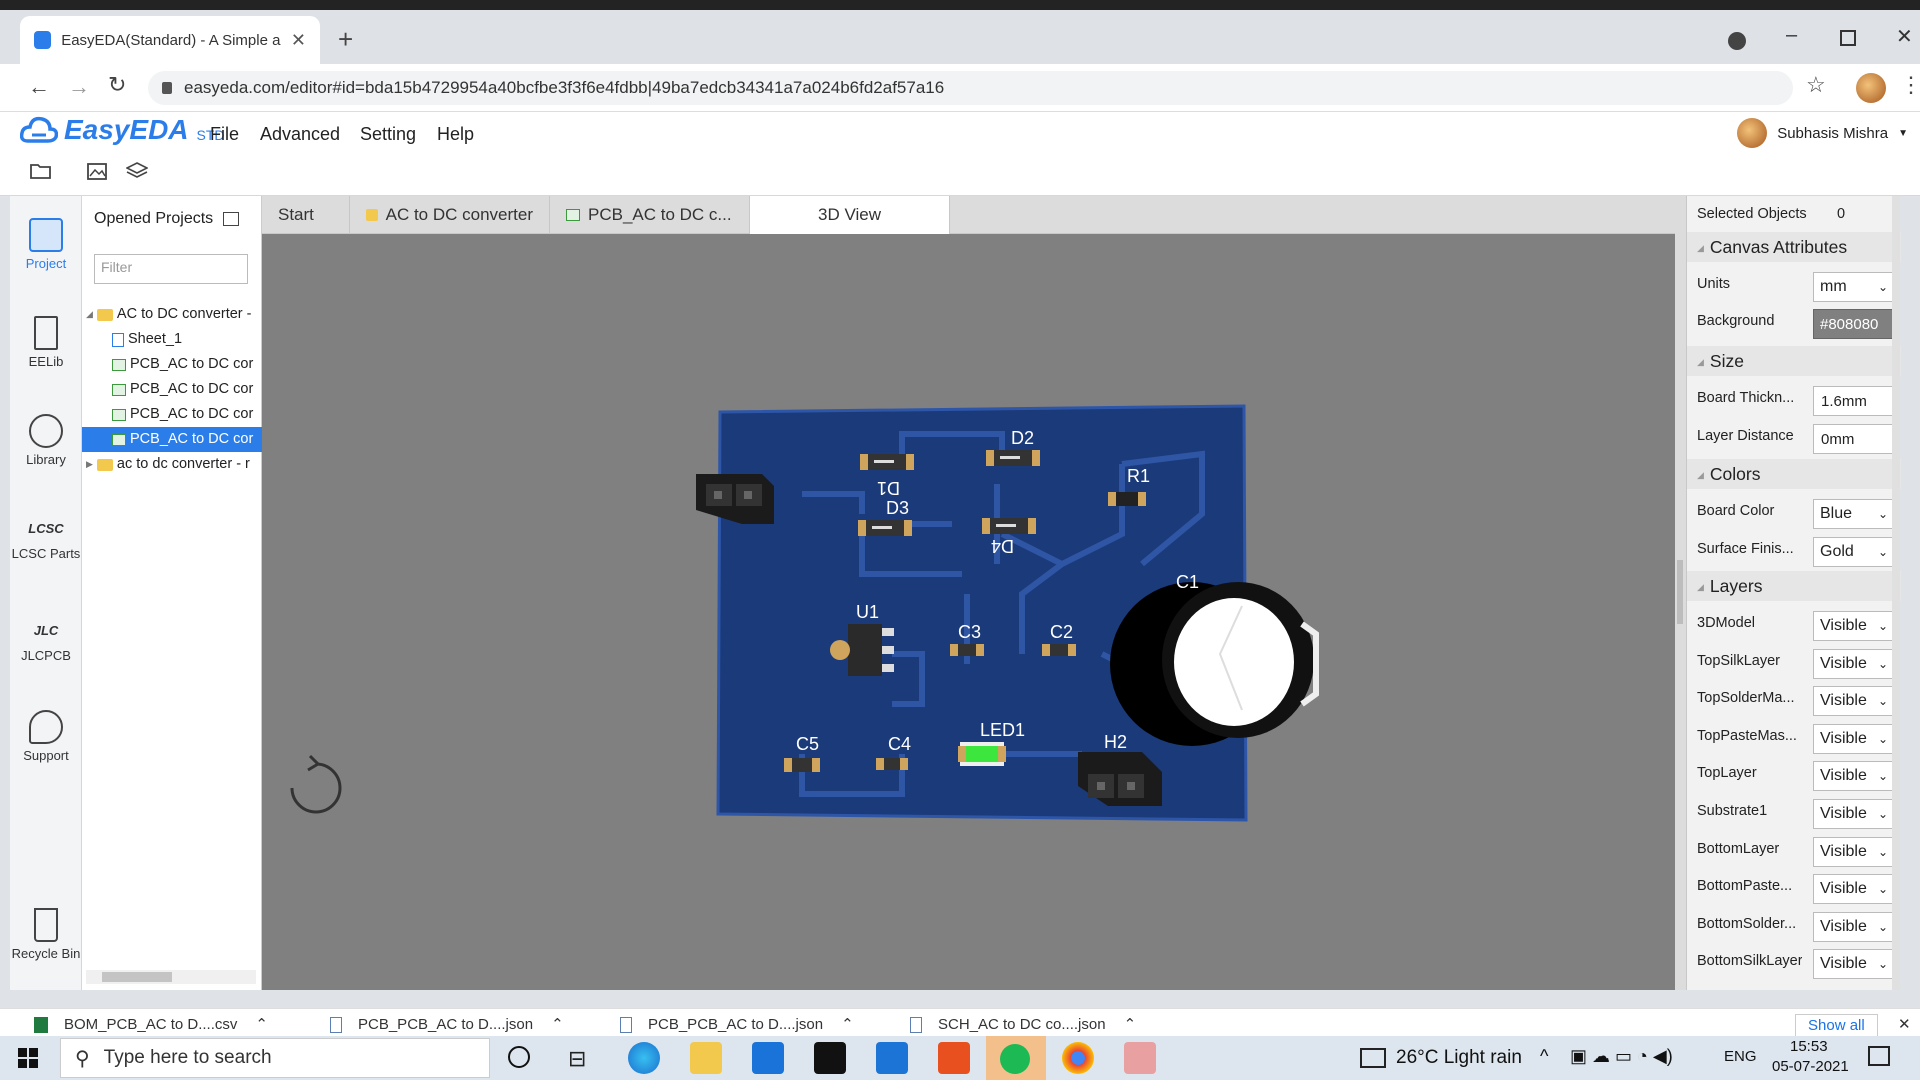  Describe the element at coordinates (830, 1058) in the screenshot. I see `dropbox-icon` at that location.